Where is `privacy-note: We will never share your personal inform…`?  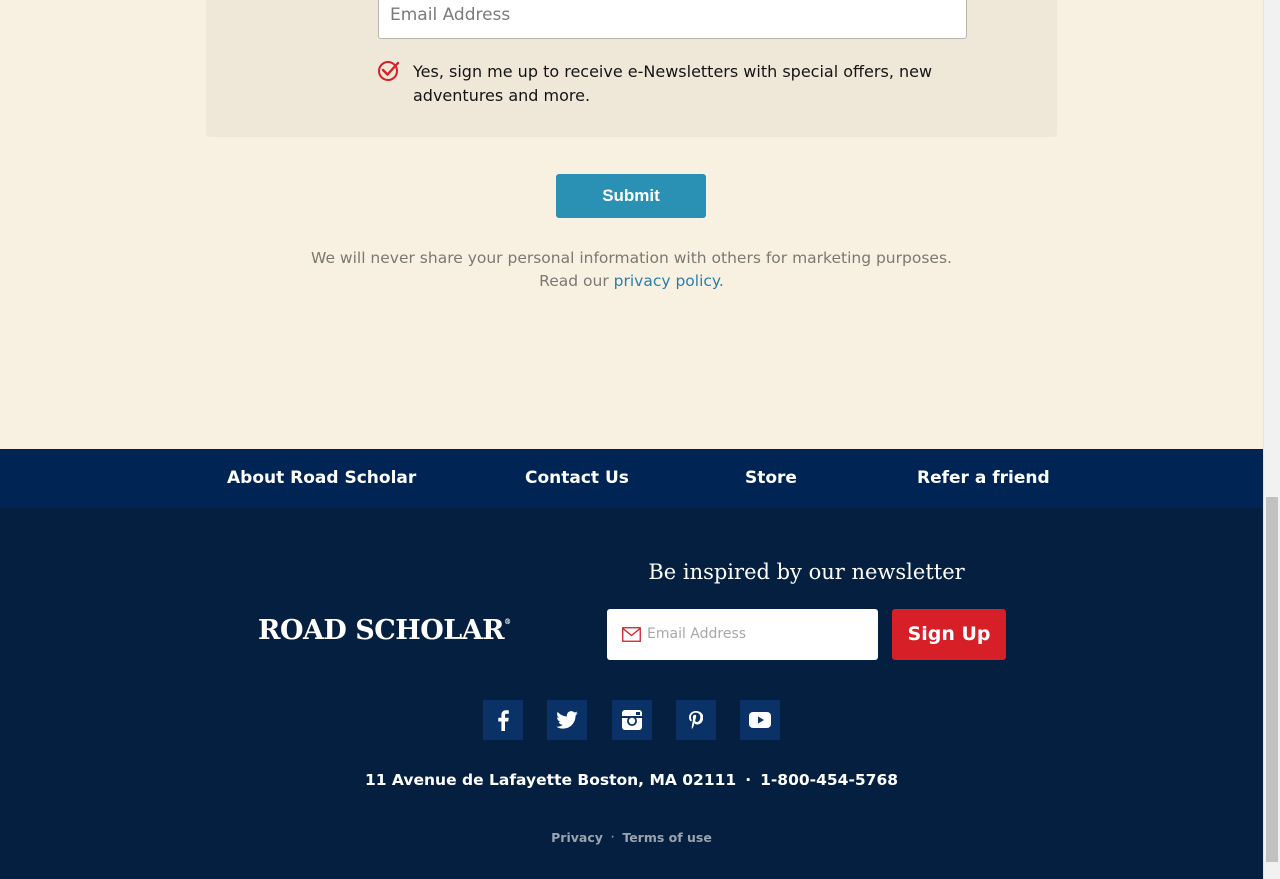
privacy-note: We will never share your personal inform… is located at coordinates (631, 270).